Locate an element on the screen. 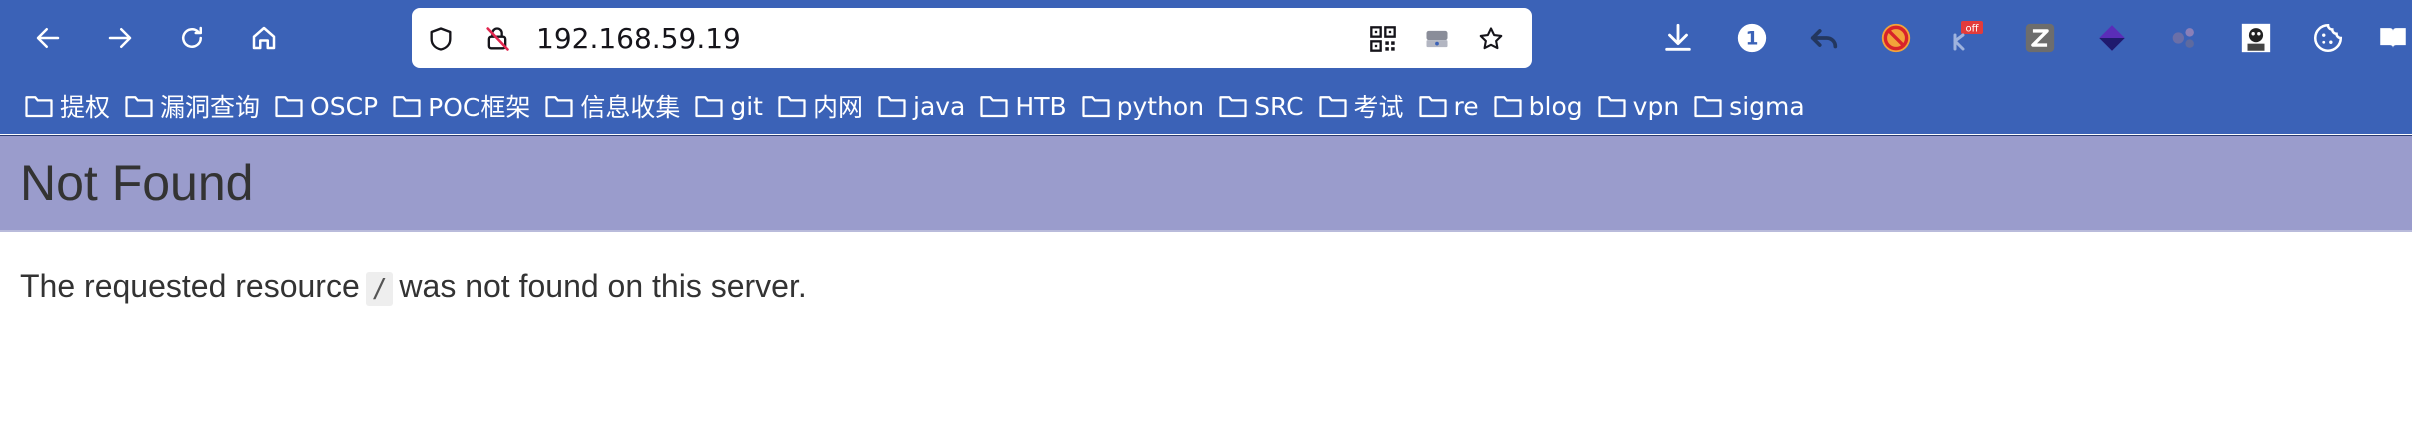 Image resolution: width=2412 pixels, height=431 pixels. url-text: 192.168.59.19 is located at coordinates (638, 39).